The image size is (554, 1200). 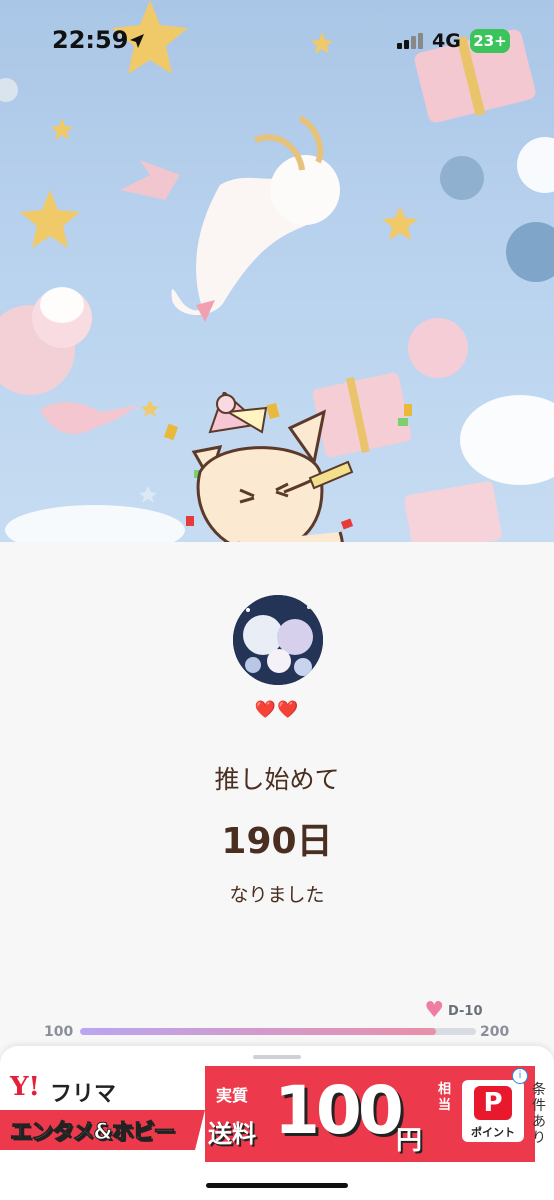 What do you see at coordinates (277, 841) in the screenshot?
I see `day-count: 190日` at bounding box center [277, 841].